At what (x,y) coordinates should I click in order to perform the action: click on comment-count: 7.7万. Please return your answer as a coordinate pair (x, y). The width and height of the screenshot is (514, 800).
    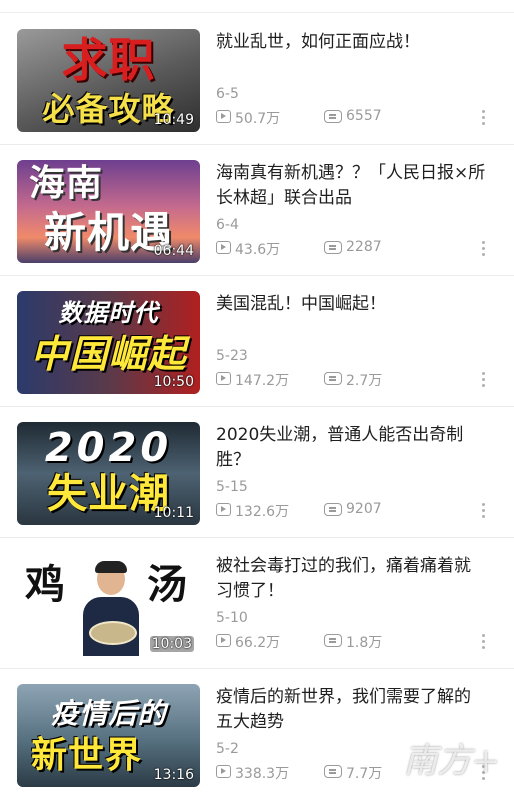
    Looking at the image, I should click on (364, 774).